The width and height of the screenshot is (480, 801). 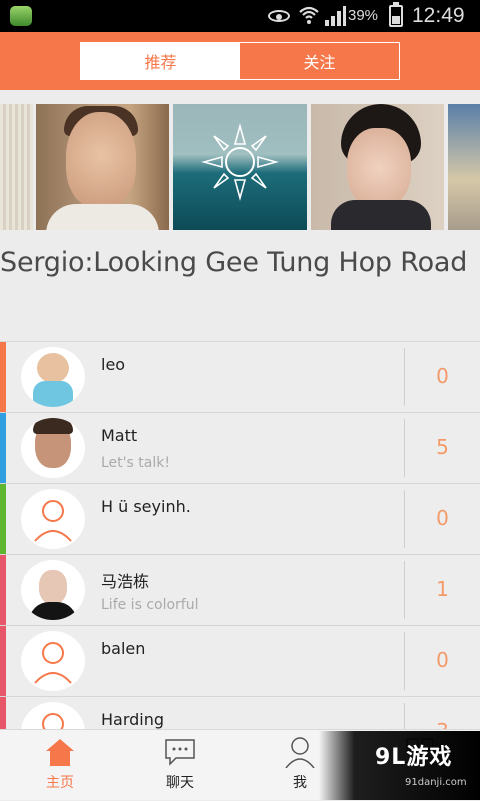 I want to click on segmented-control: 推荐 关注, so click(x=240, y=61).